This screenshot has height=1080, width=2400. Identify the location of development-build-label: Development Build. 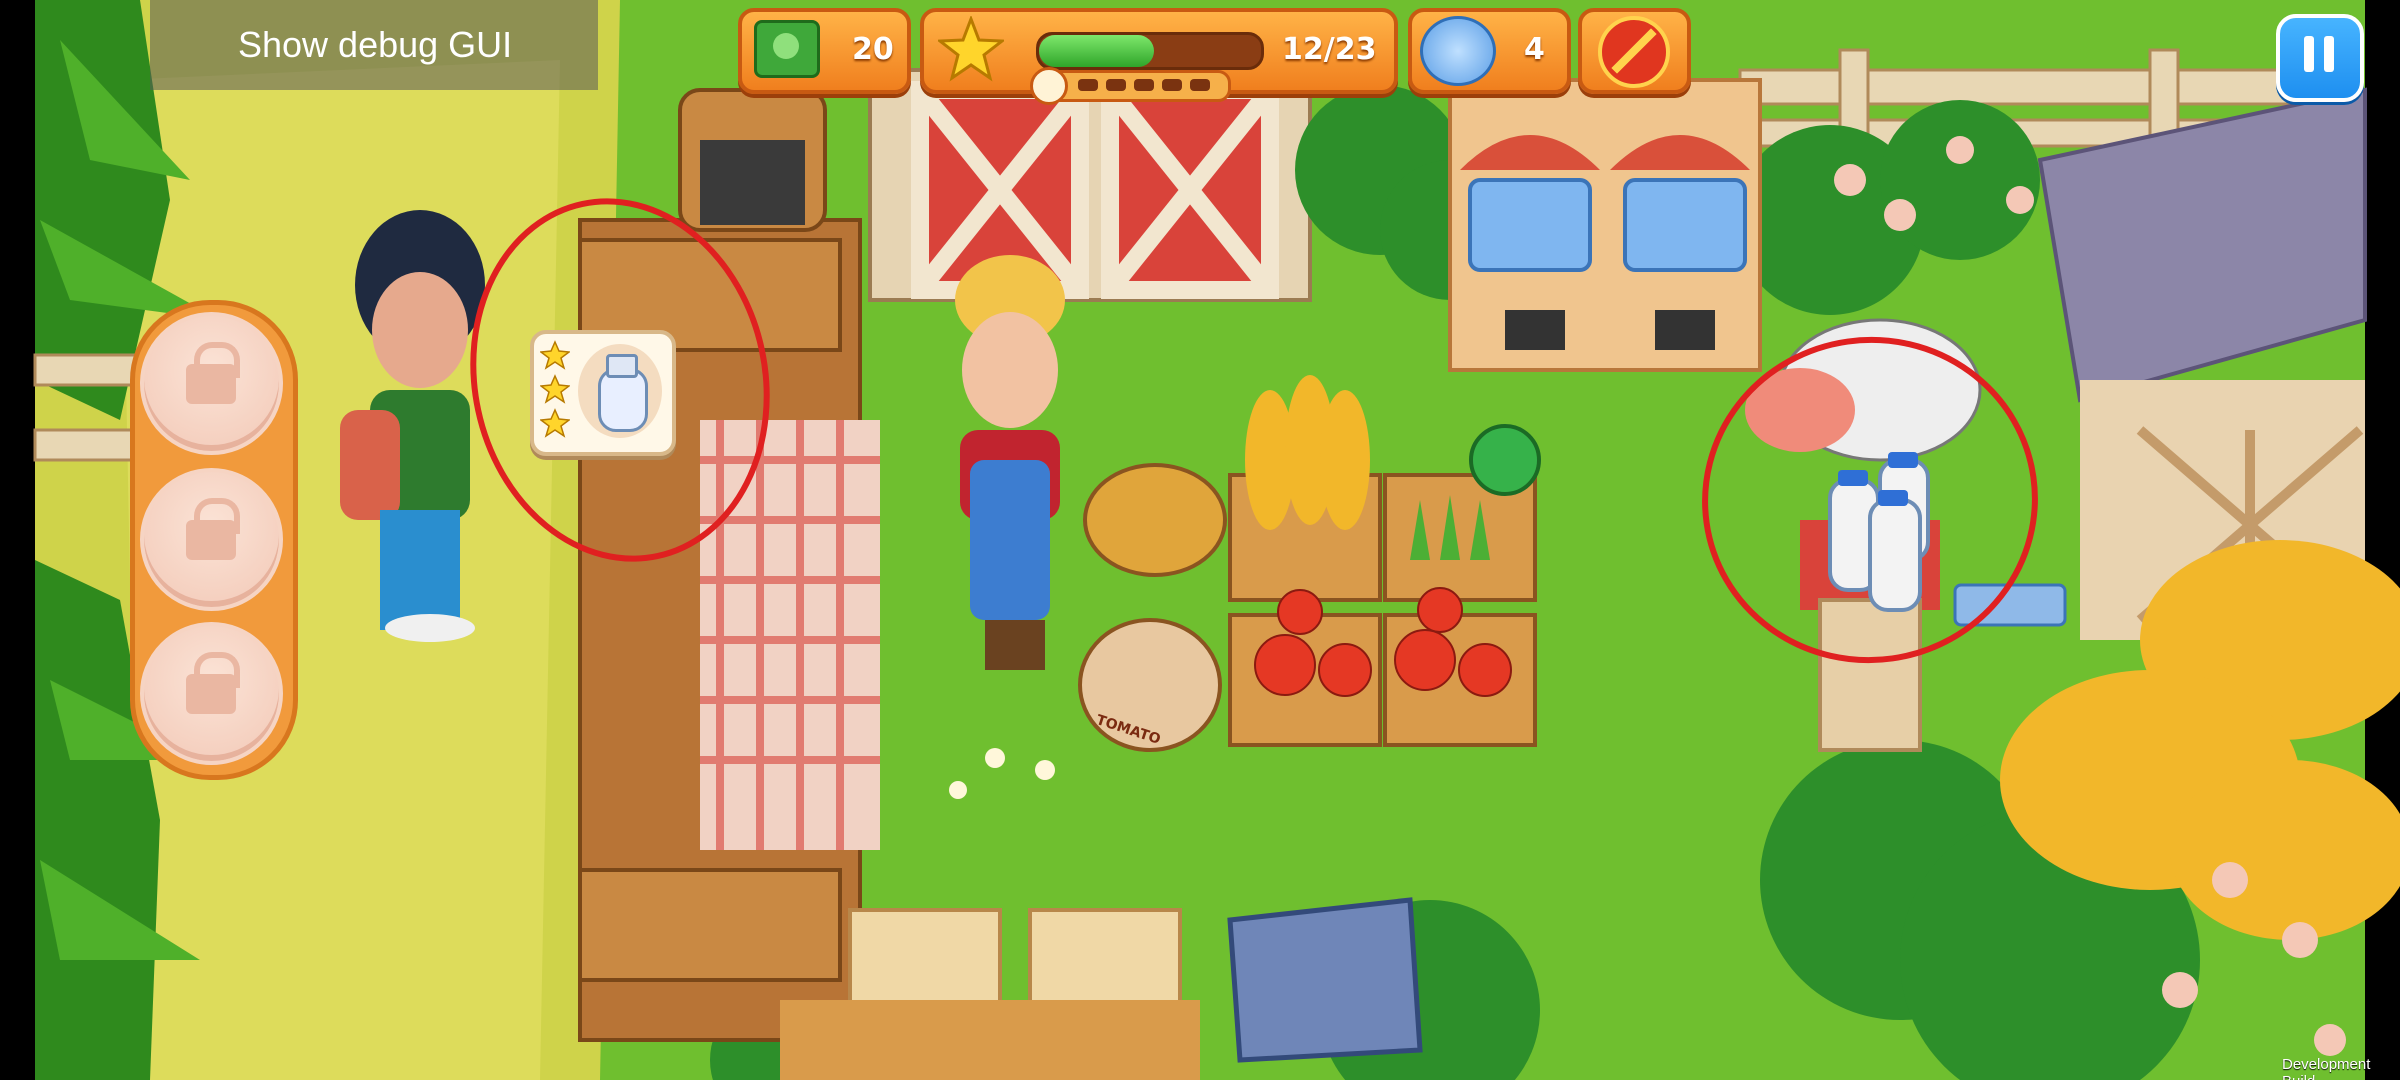
(2326, 1068).